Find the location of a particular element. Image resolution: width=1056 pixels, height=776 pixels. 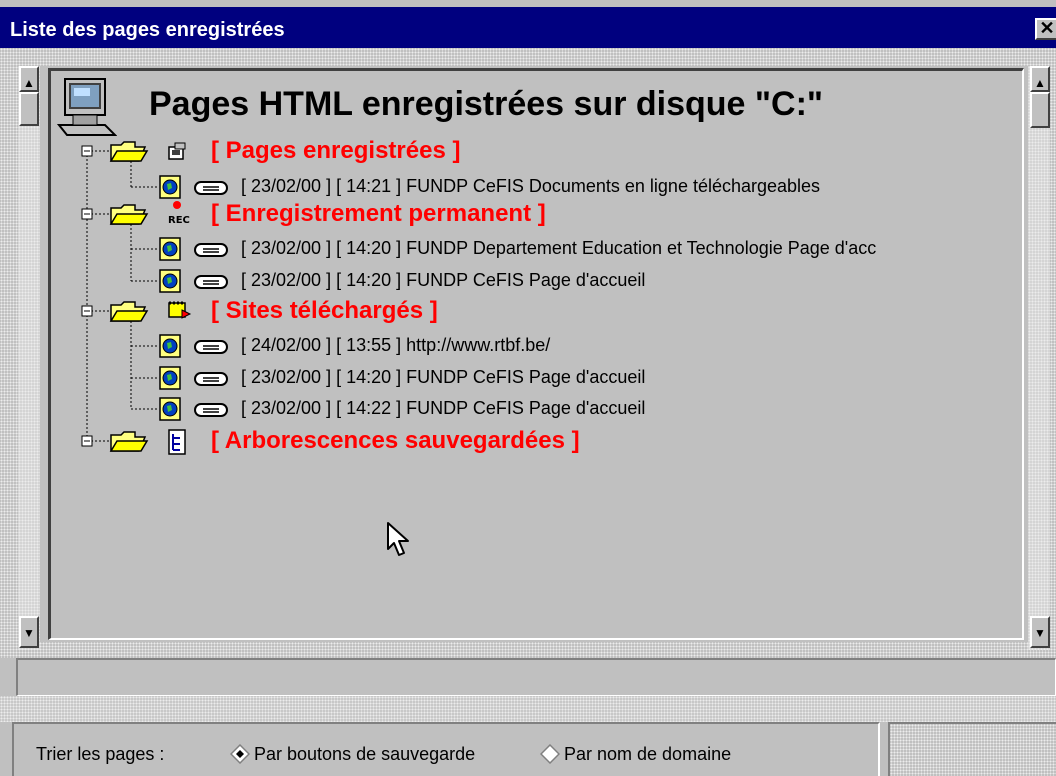

window-title-bar: Liste des pages enregistrées ✕ is located at coordinates (528, 27).